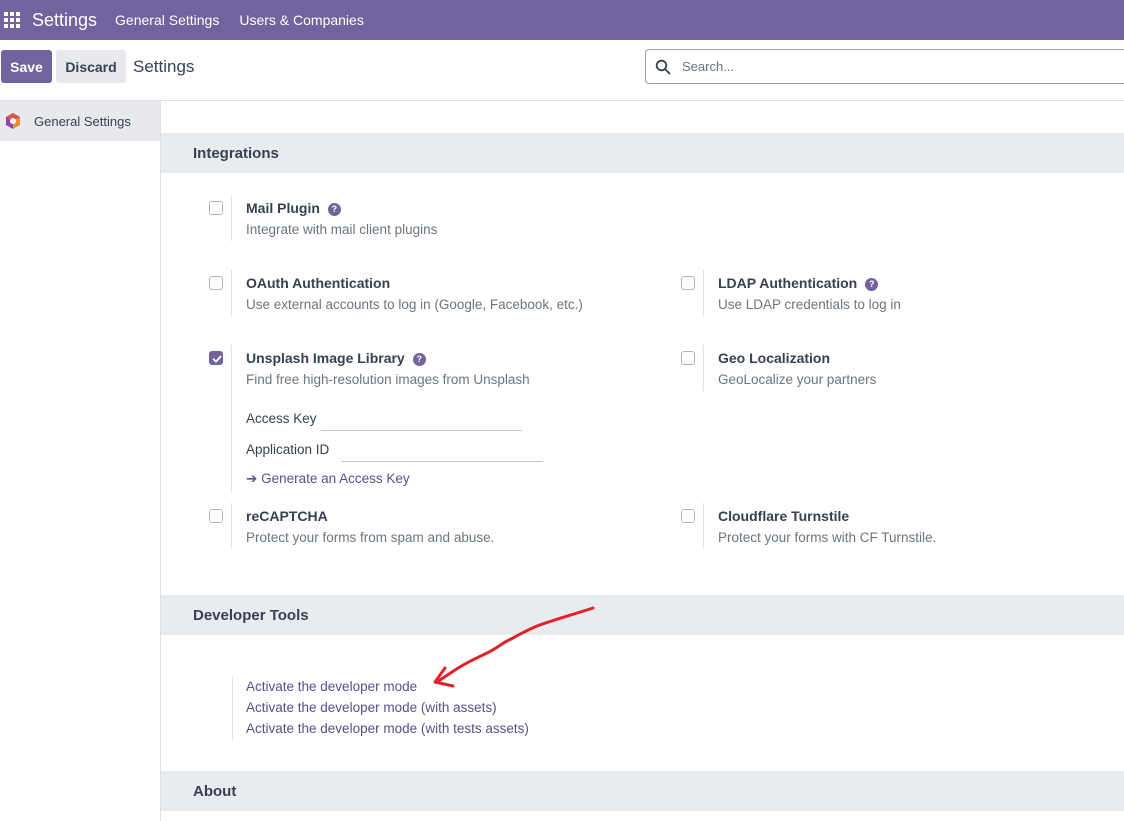  I want to click on setting-description: Protect your forms from spam and abuse., so click(370, 537).